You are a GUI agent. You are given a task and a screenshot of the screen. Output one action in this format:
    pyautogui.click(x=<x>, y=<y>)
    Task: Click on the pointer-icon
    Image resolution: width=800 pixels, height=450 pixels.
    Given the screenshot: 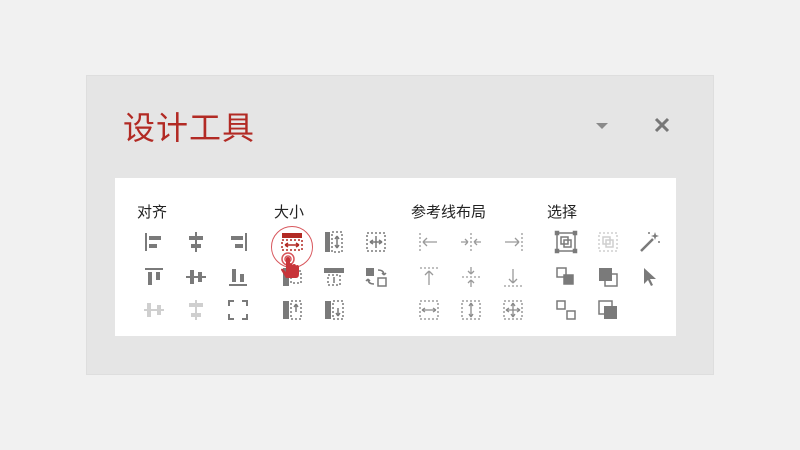 What is the action you would take?
    pyautogui.click(x=650, y=277)
    